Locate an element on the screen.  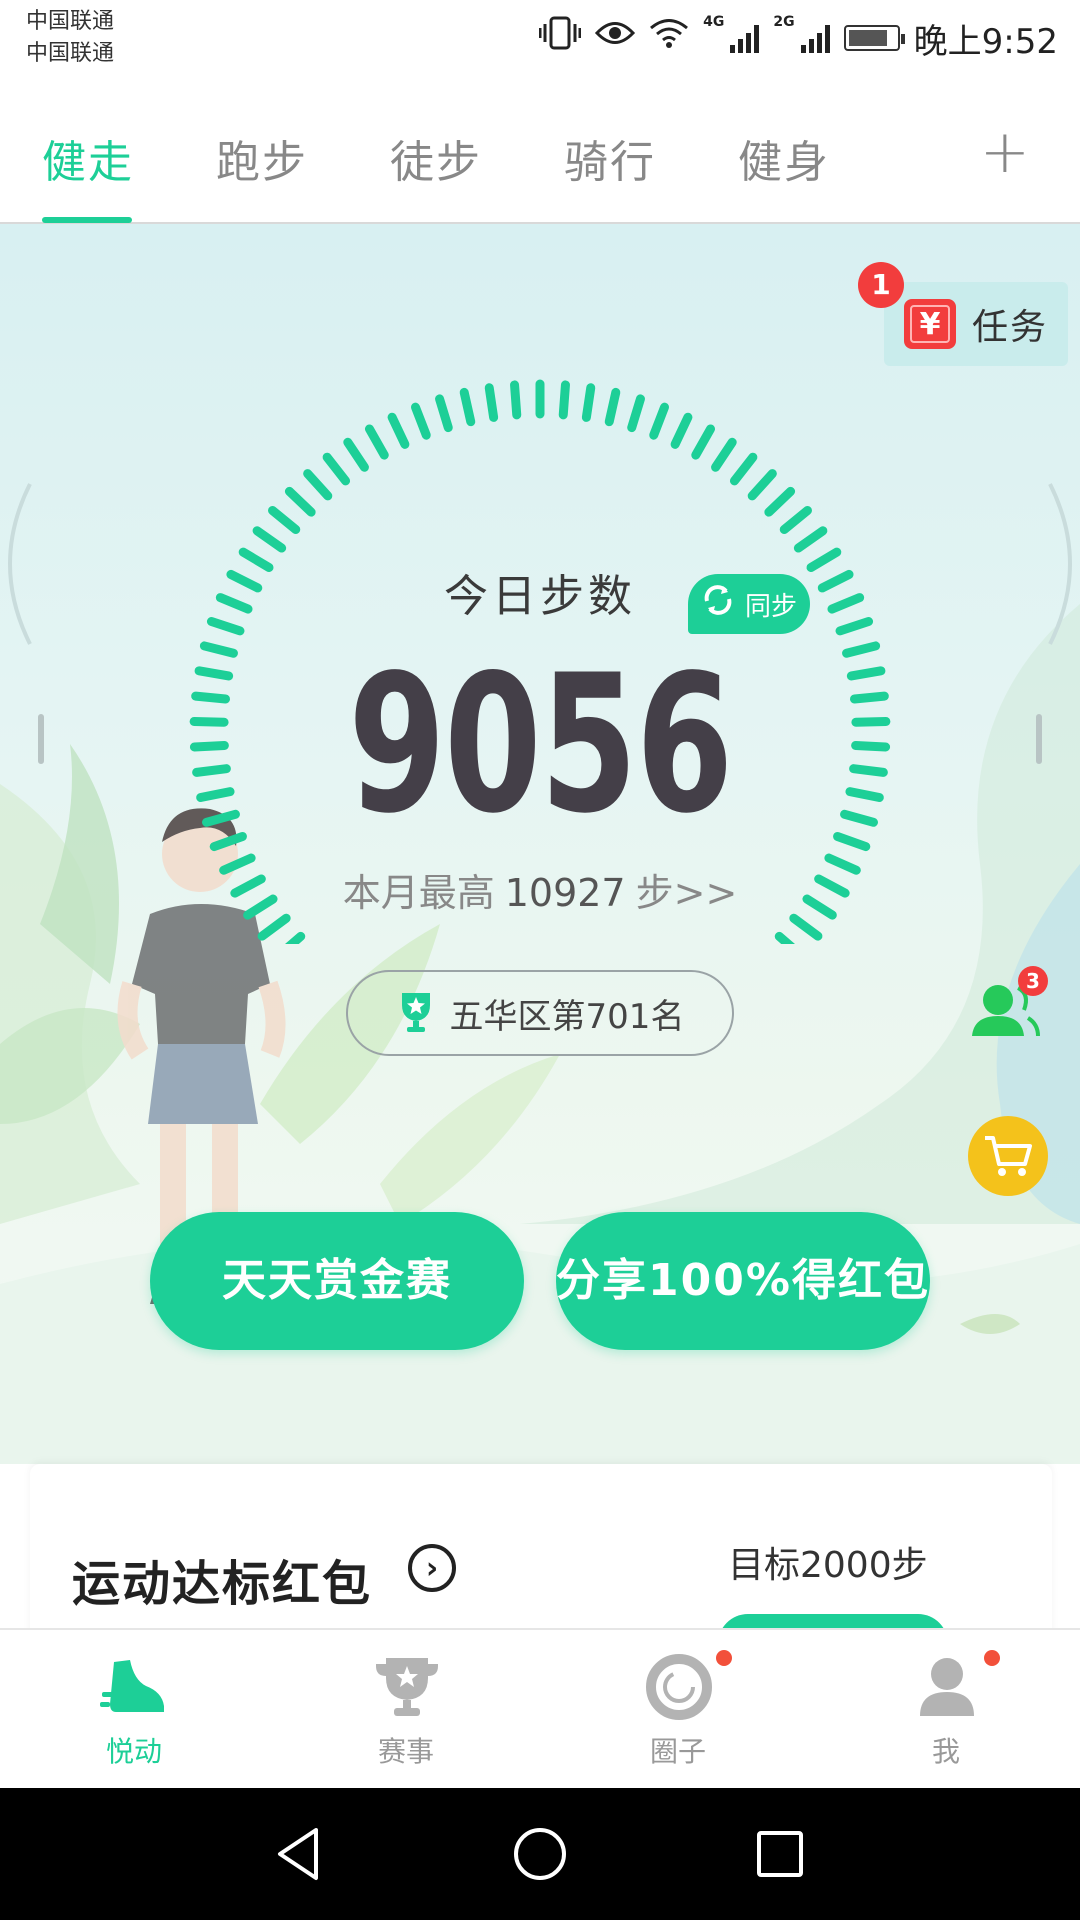
month-best-suffix: 步>> is located at coordinates (686, 893).